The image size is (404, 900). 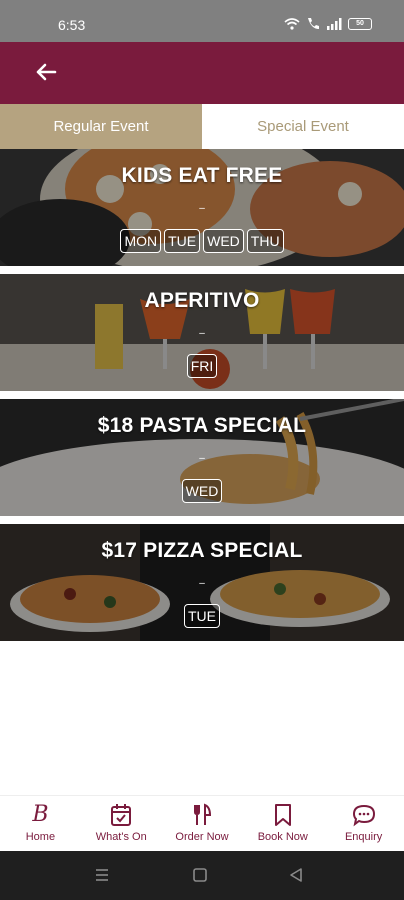 I want to click on event-title: $18 PASTA SPECIAL, so click(x=202, y=425).